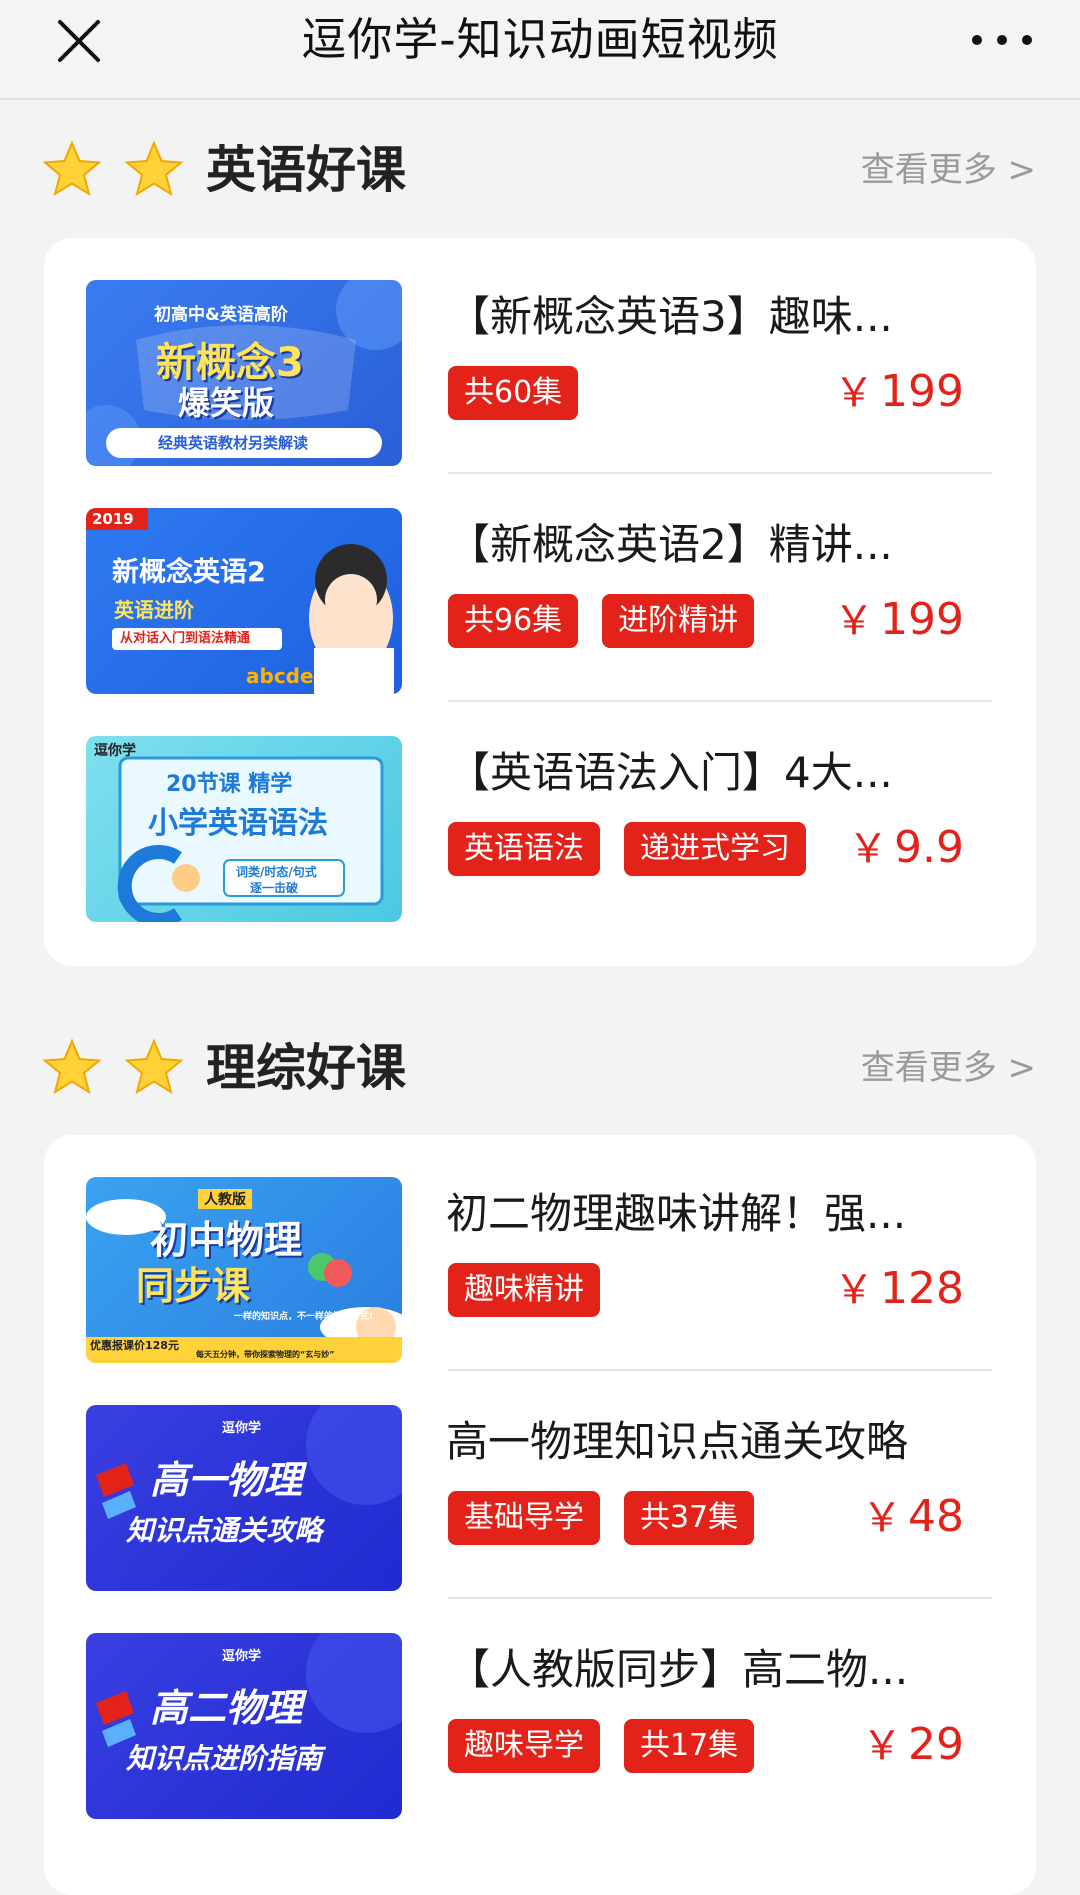  I want to click on section-header-english: 英语好课 查看更多 >, so click(540, 170).